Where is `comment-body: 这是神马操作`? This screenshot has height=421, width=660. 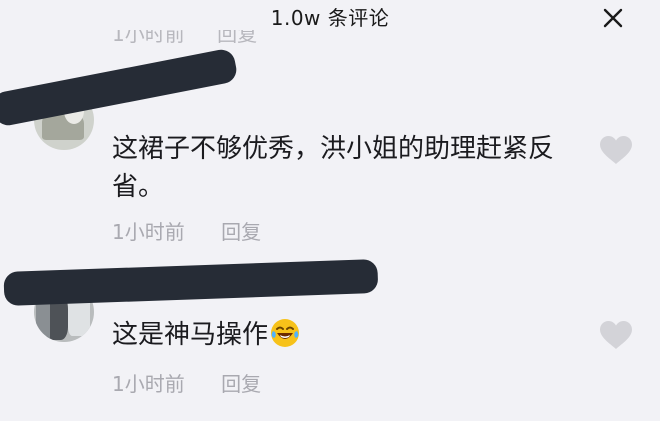 comment-body: 这是神马操作 is located at coordinates (190, 335).